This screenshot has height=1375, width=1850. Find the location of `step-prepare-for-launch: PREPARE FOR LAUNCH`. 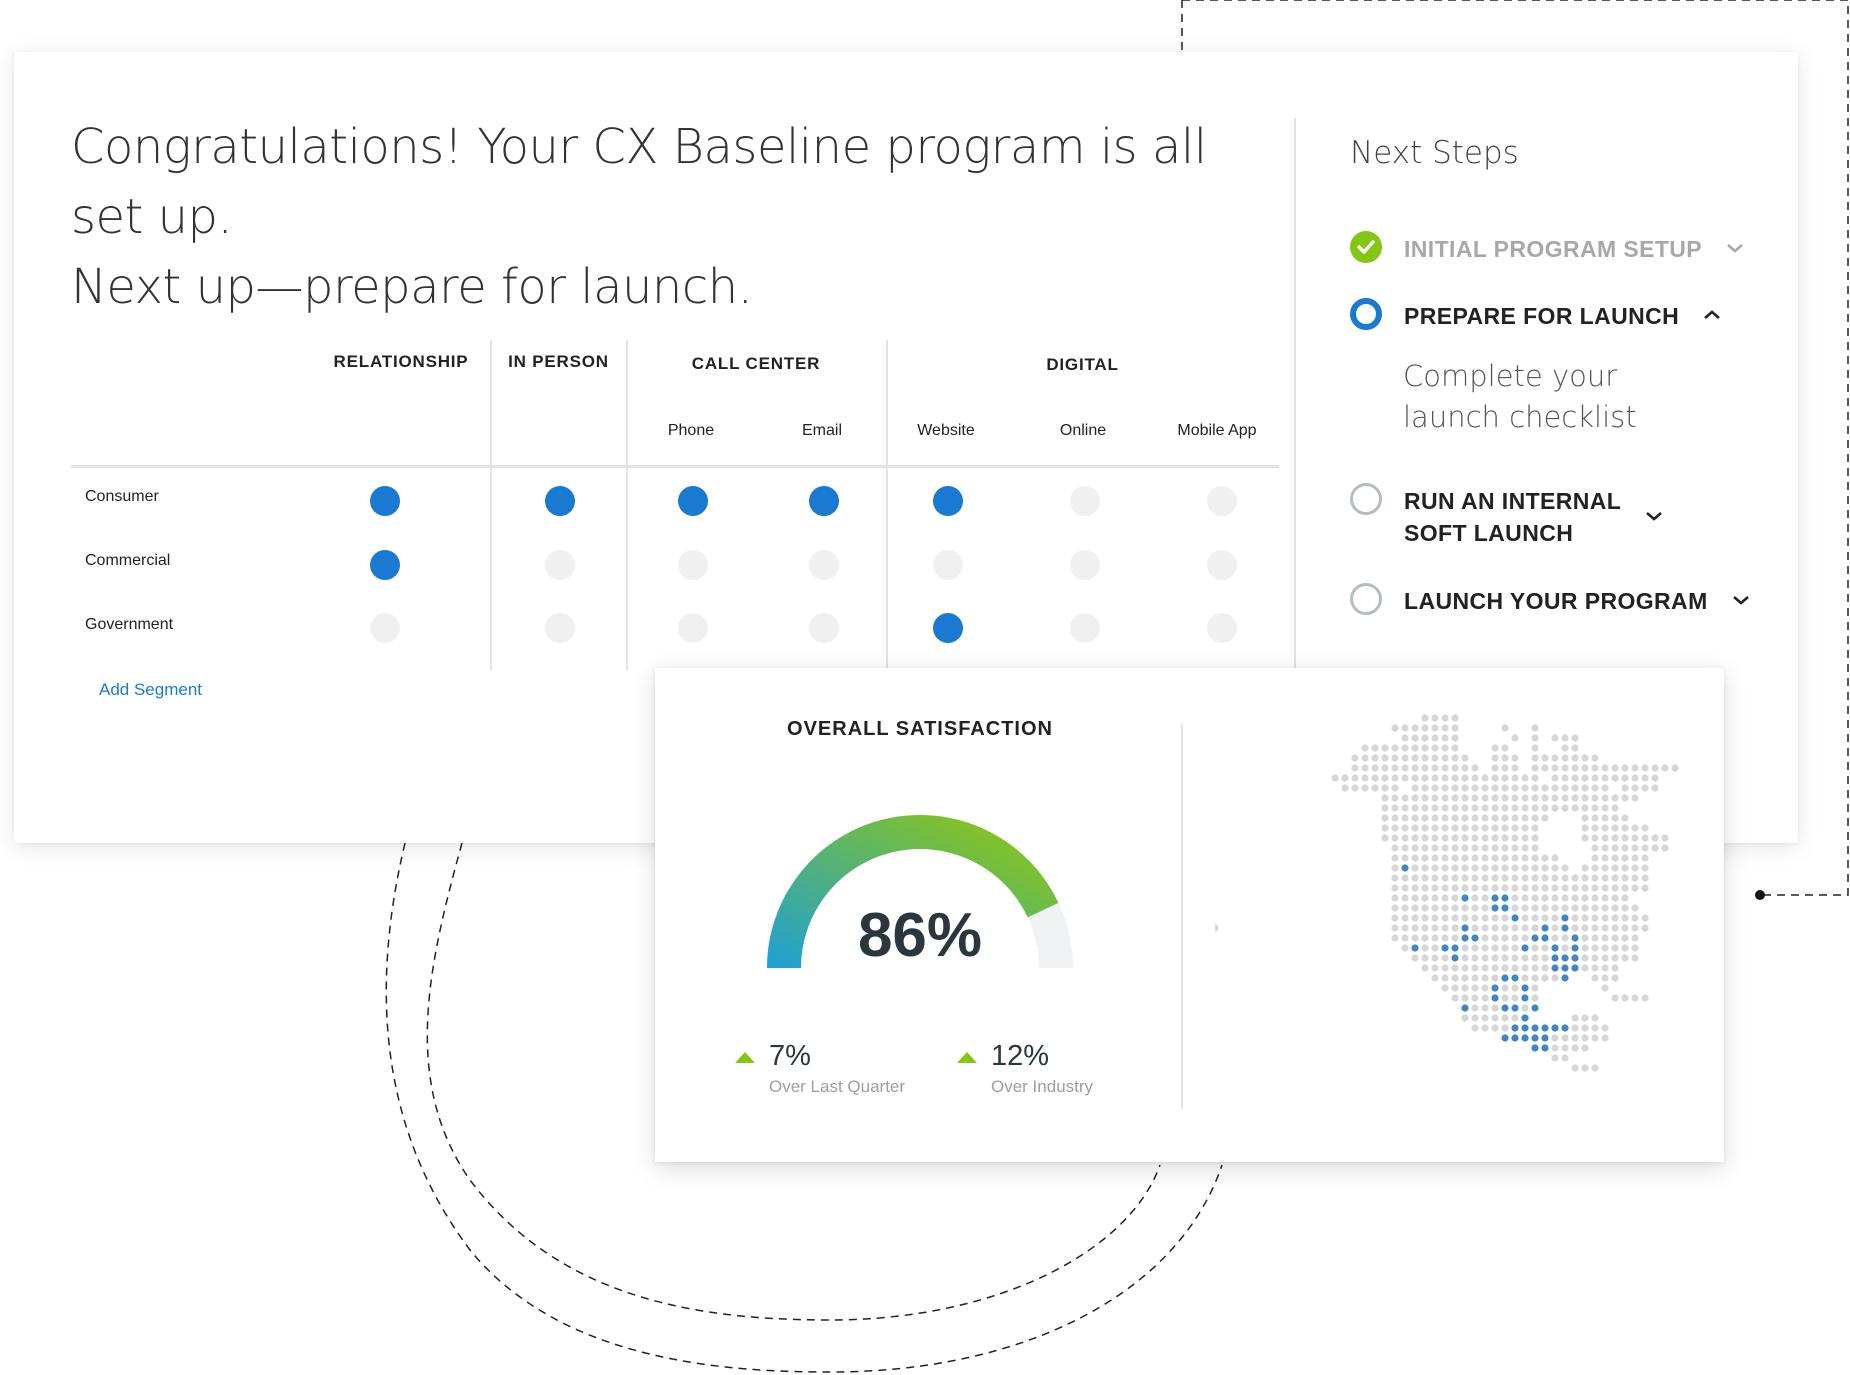

step-prepare-for-launch: PREPARE FOR LAUNCH is located at coordinates (1536, 315).